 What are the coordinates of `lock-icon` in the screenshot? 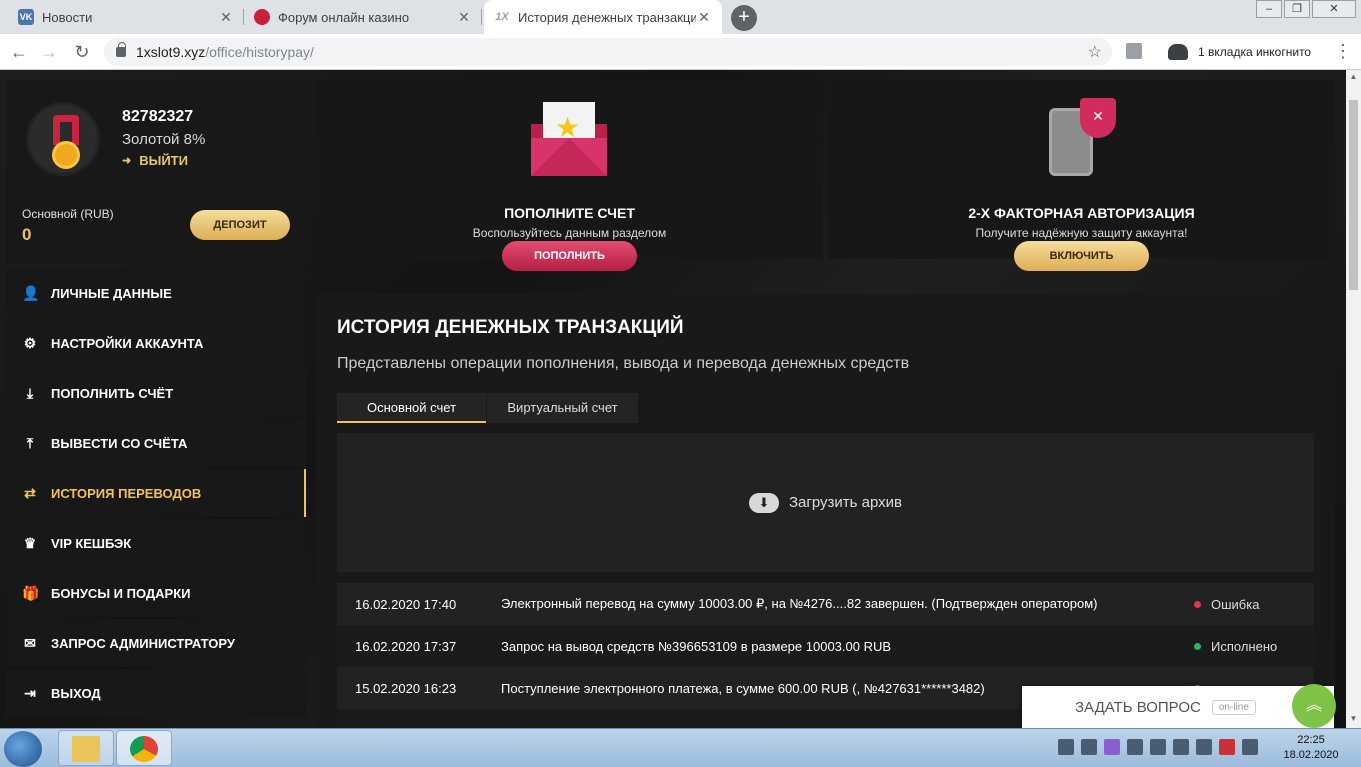 It's located at (121, 49).